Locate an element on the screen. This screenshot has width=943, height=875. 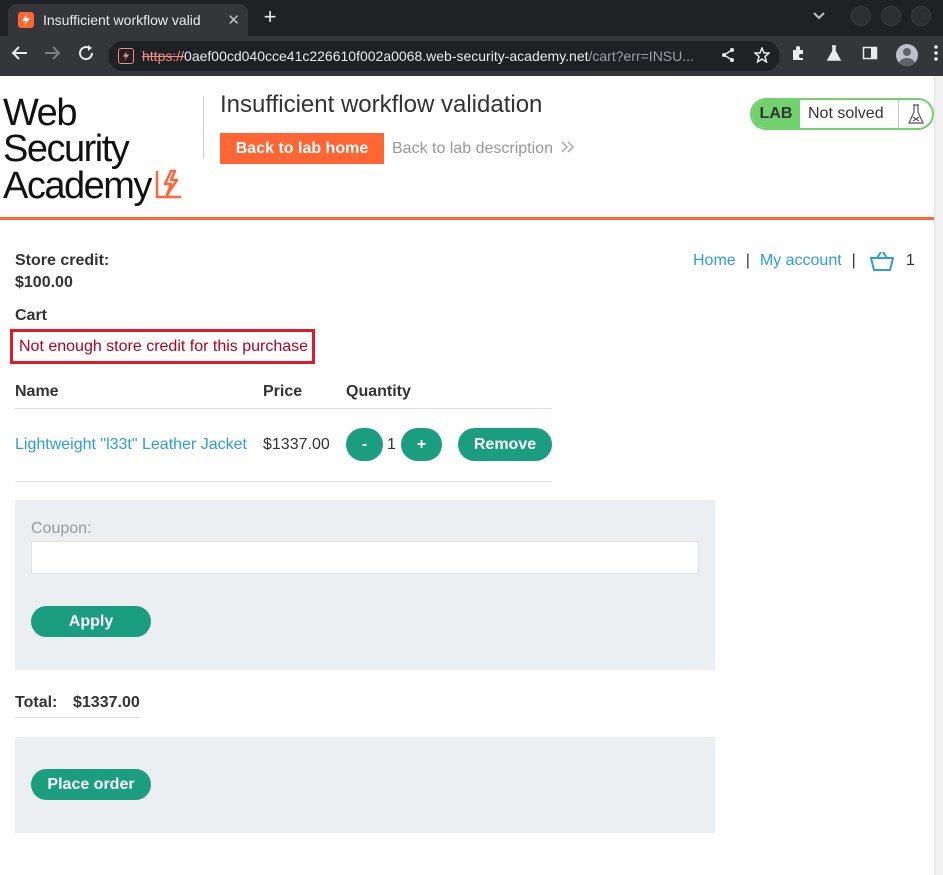
store-credit-value: $100.00 is located at coordinates (44, 282).